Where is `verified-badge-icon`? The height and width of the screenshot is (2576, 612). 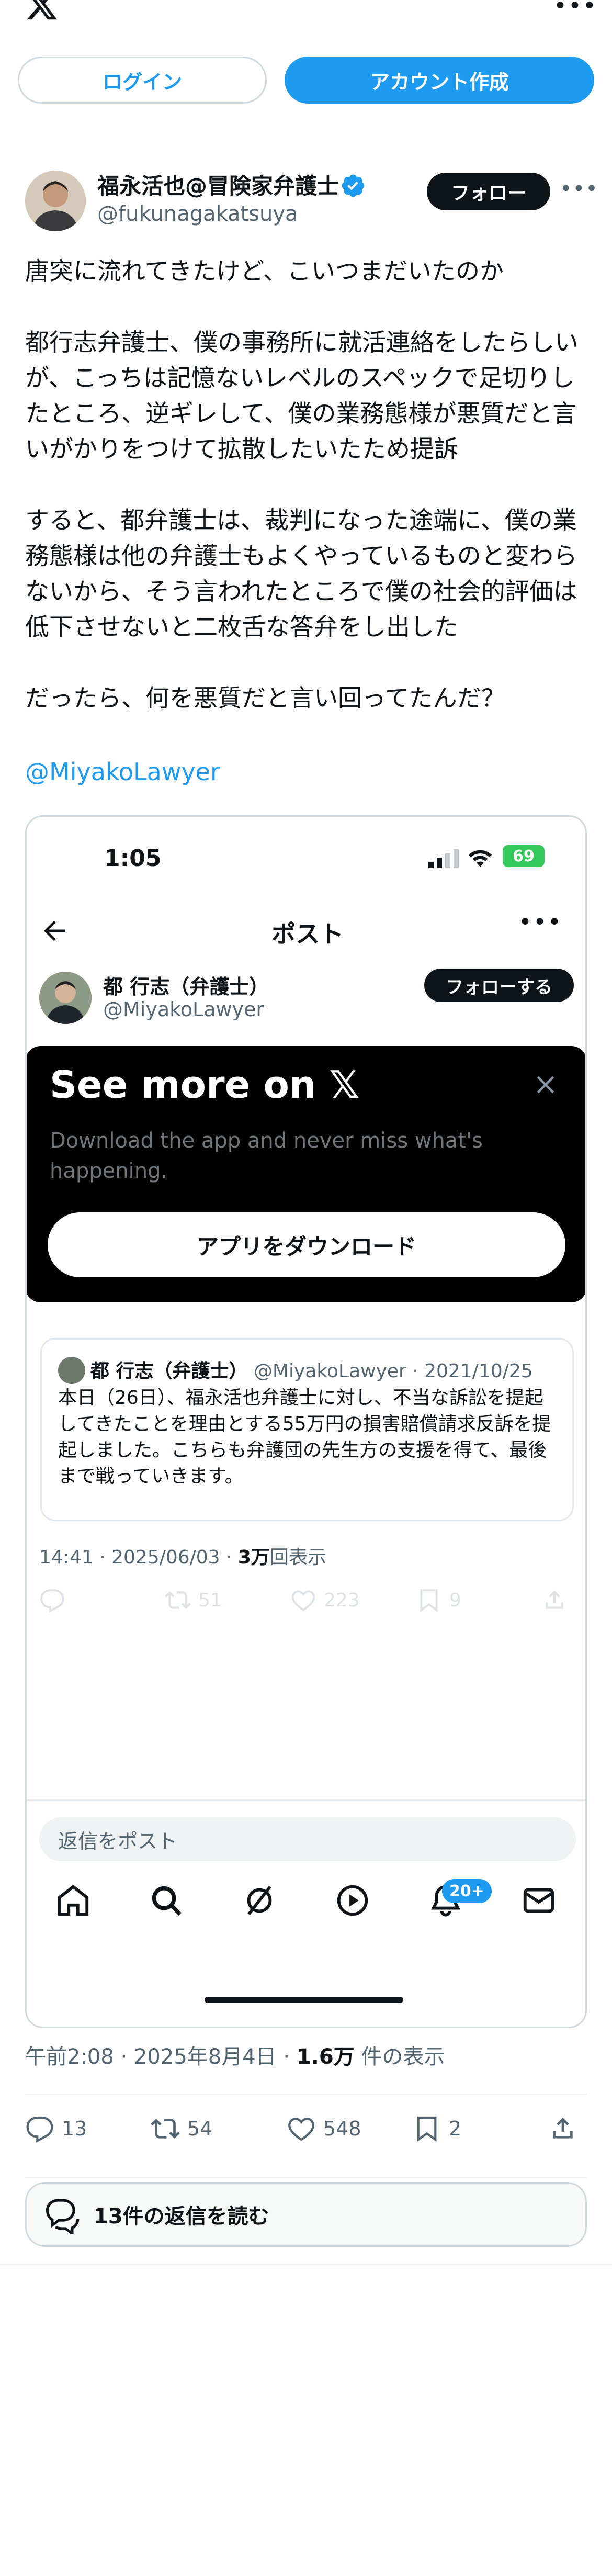
verified-badge-icon is located at coordinates (354, 185).